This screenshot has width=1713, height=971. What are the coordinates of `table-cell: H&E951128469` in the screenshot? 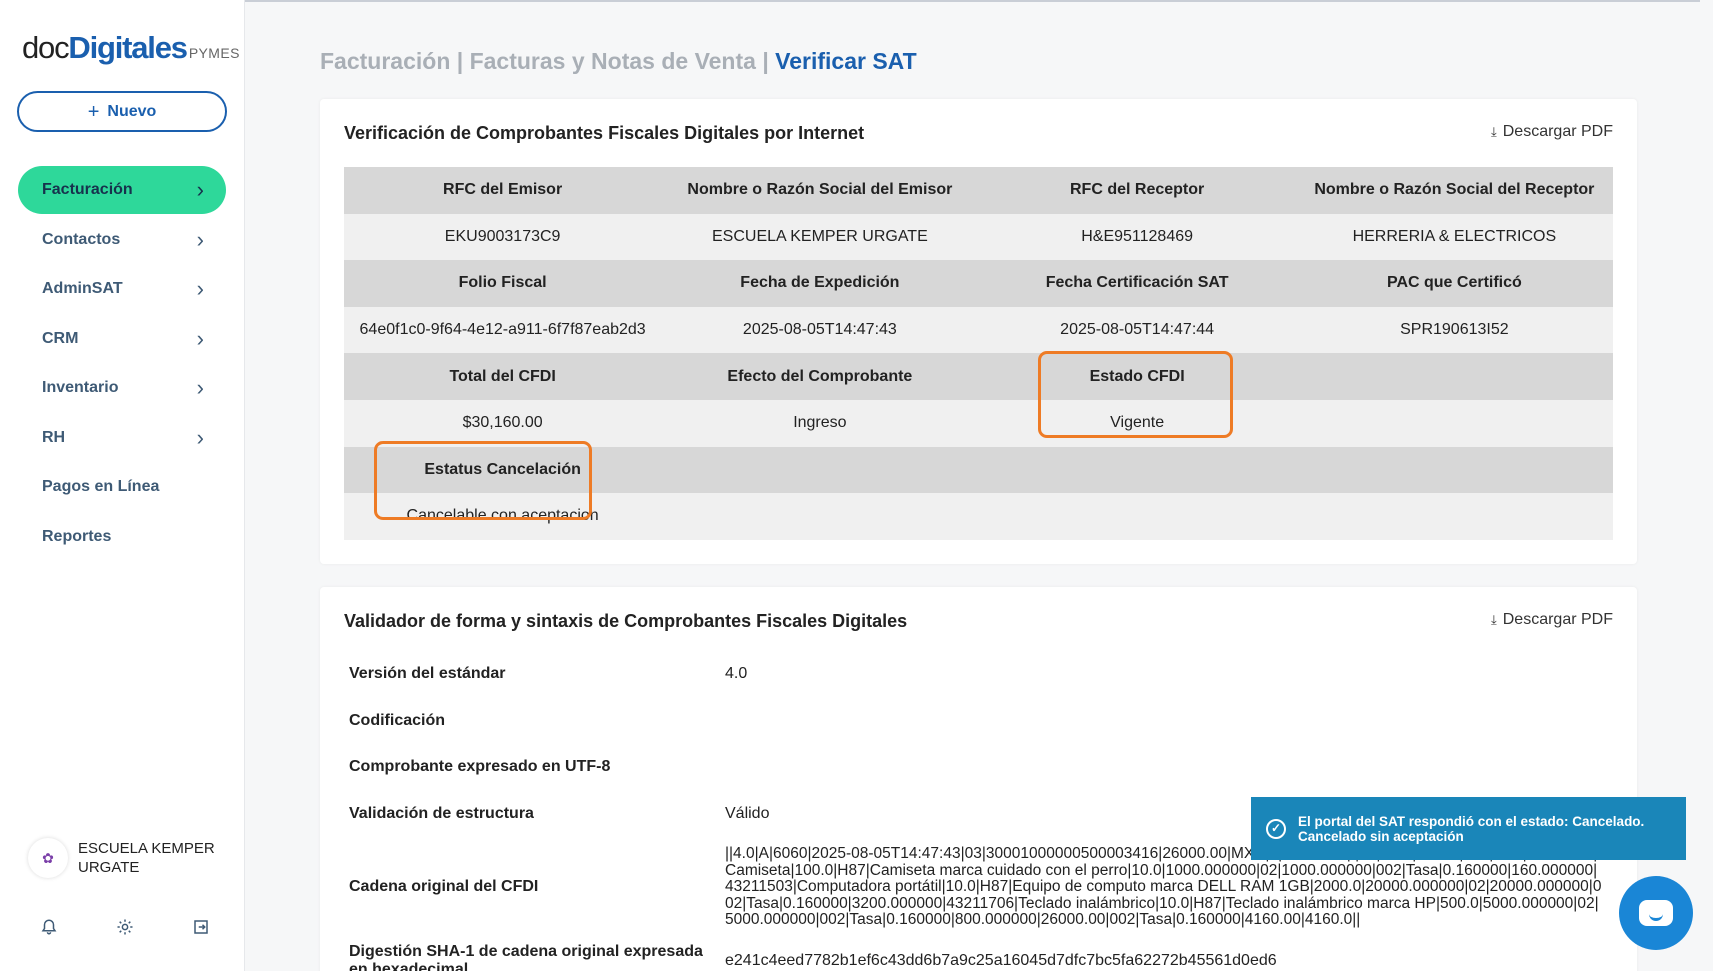 It's located at (1137, 236).